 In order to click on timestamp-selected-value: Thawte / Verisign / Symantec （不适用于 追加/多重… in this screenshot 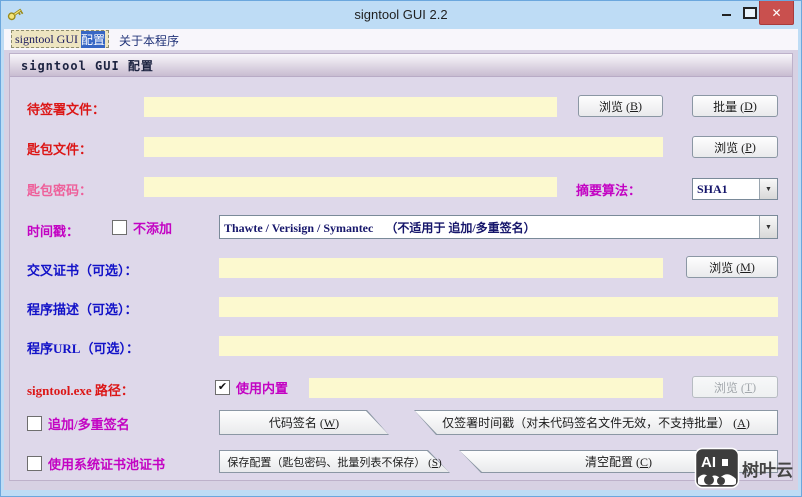, I will do `click(380, 227)`.